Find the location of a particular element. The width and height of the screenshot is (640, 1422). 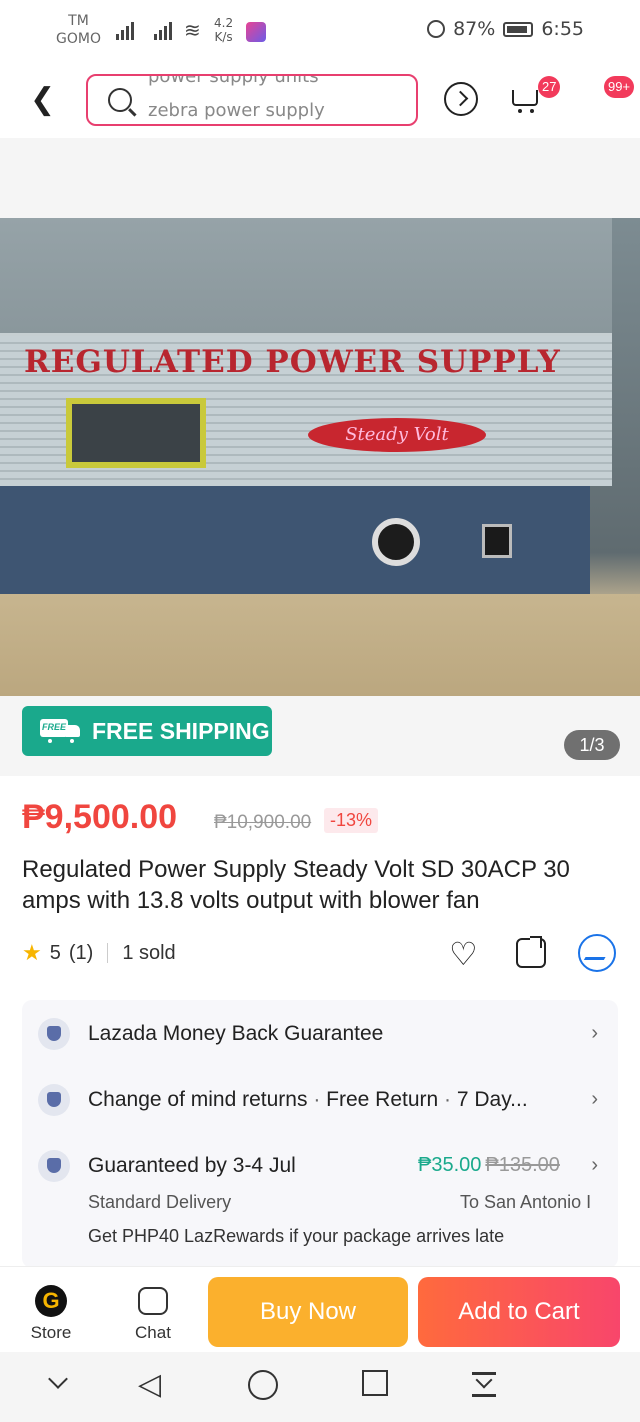

shipping-fee: ₱35.00 ₱135.00 is located at coordinates (489, 1165).